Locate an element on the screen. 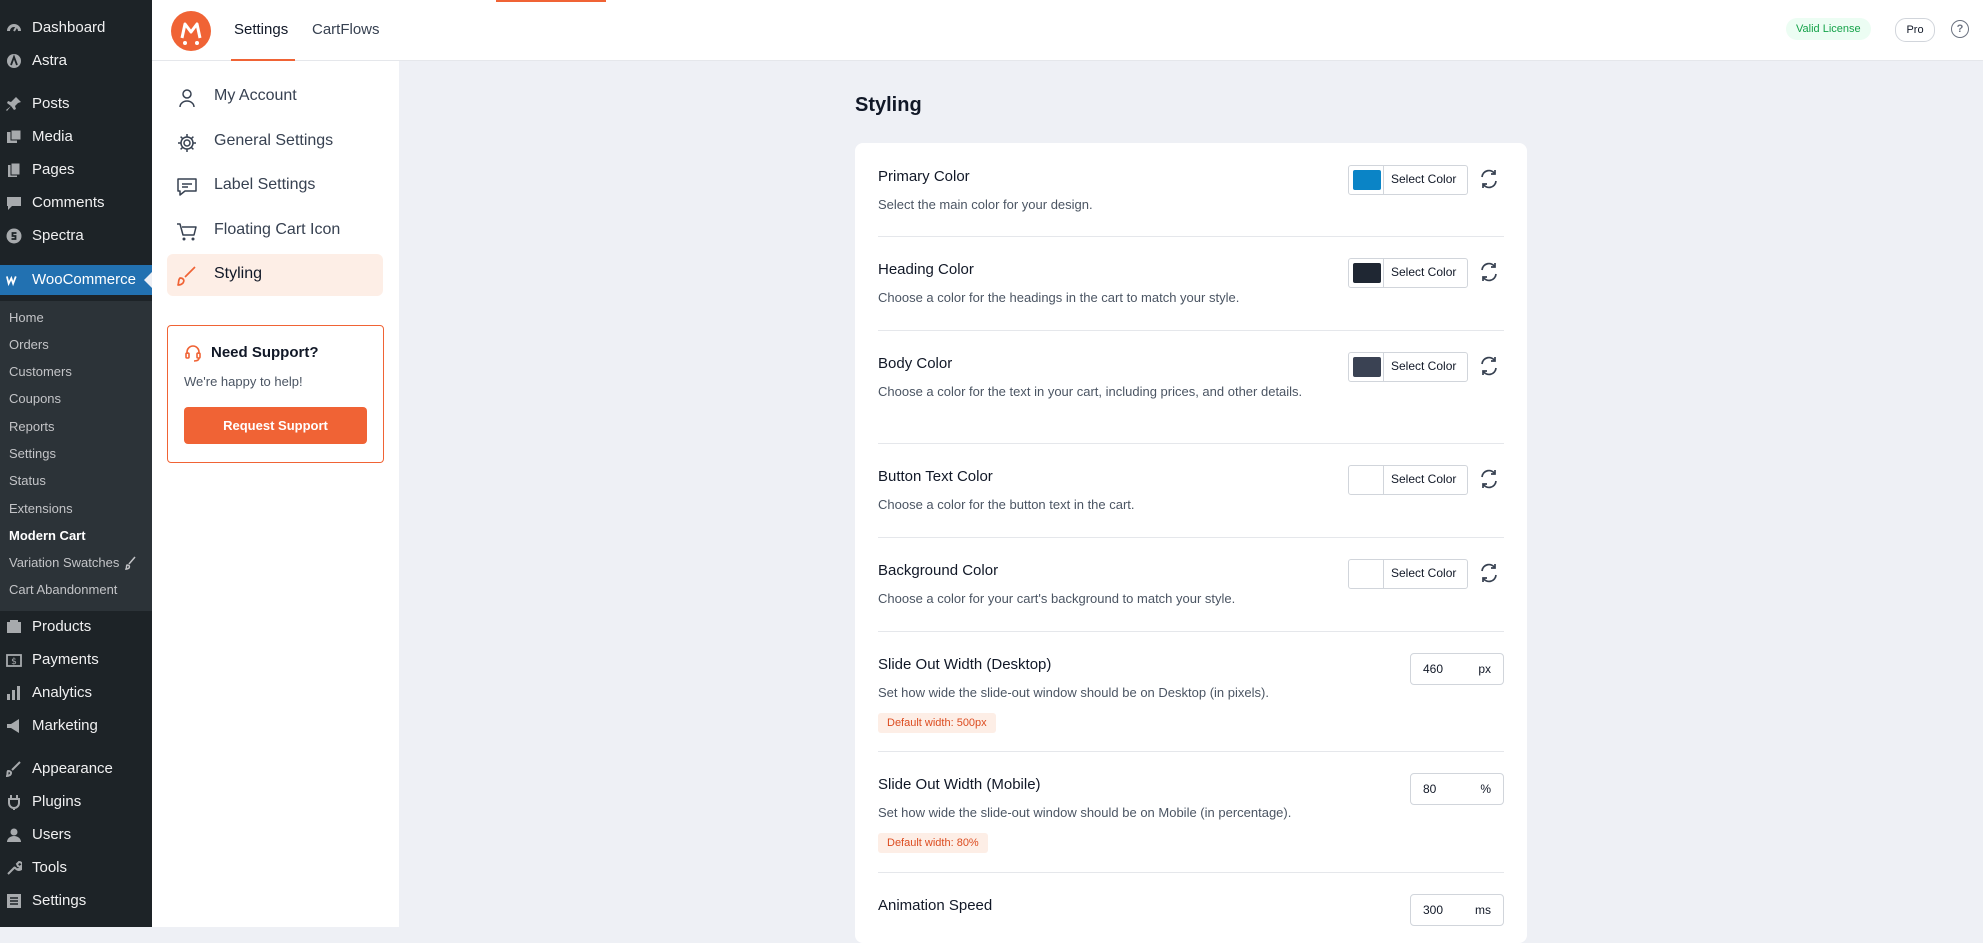  help-icon: ? is located at coordinates (1960, 29).